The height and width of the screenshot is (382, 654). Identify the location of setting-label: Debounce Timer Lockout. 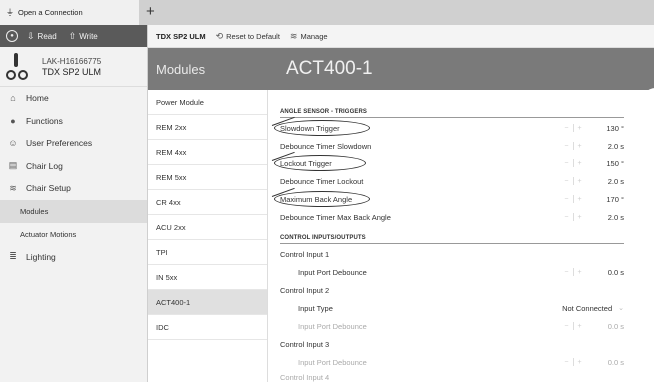
(322, 181).